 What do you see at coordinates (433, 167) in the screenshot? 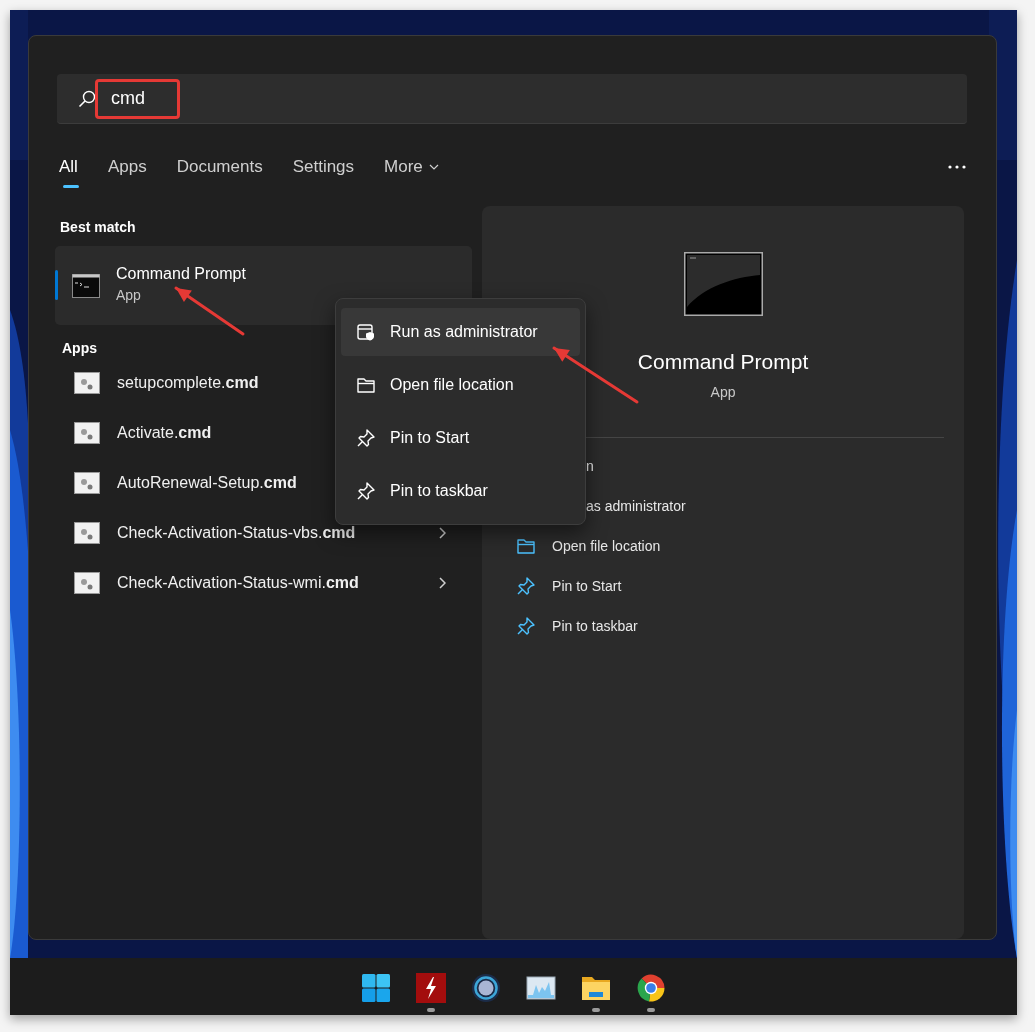
I see `chevron-down-icon` at bounding box center [433, 167].